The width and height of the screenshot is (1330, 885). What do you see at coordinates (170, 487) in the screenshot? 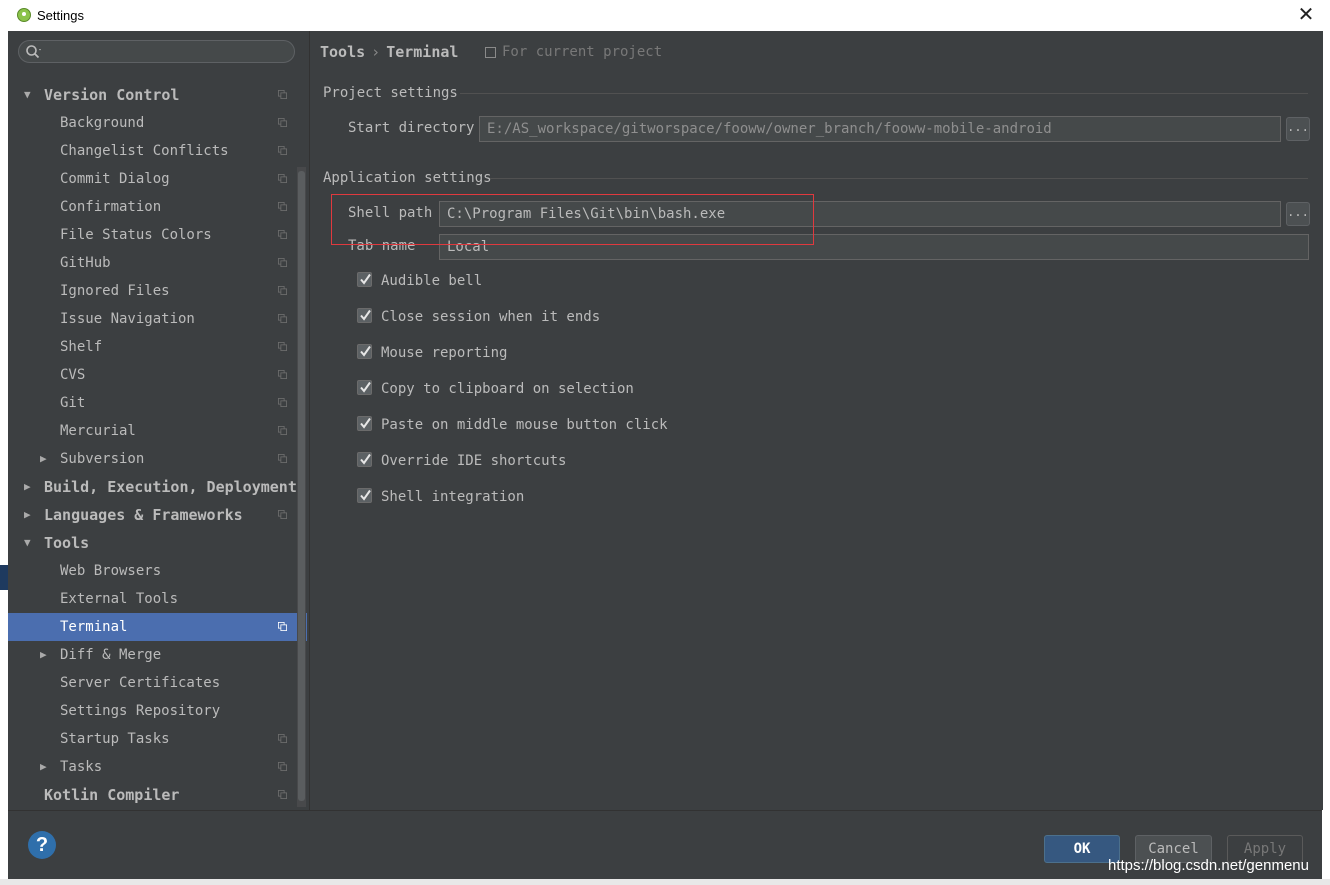
I see `sidebar-item-label: Build, Execution, Deployment` at bounding box center [170, 487].